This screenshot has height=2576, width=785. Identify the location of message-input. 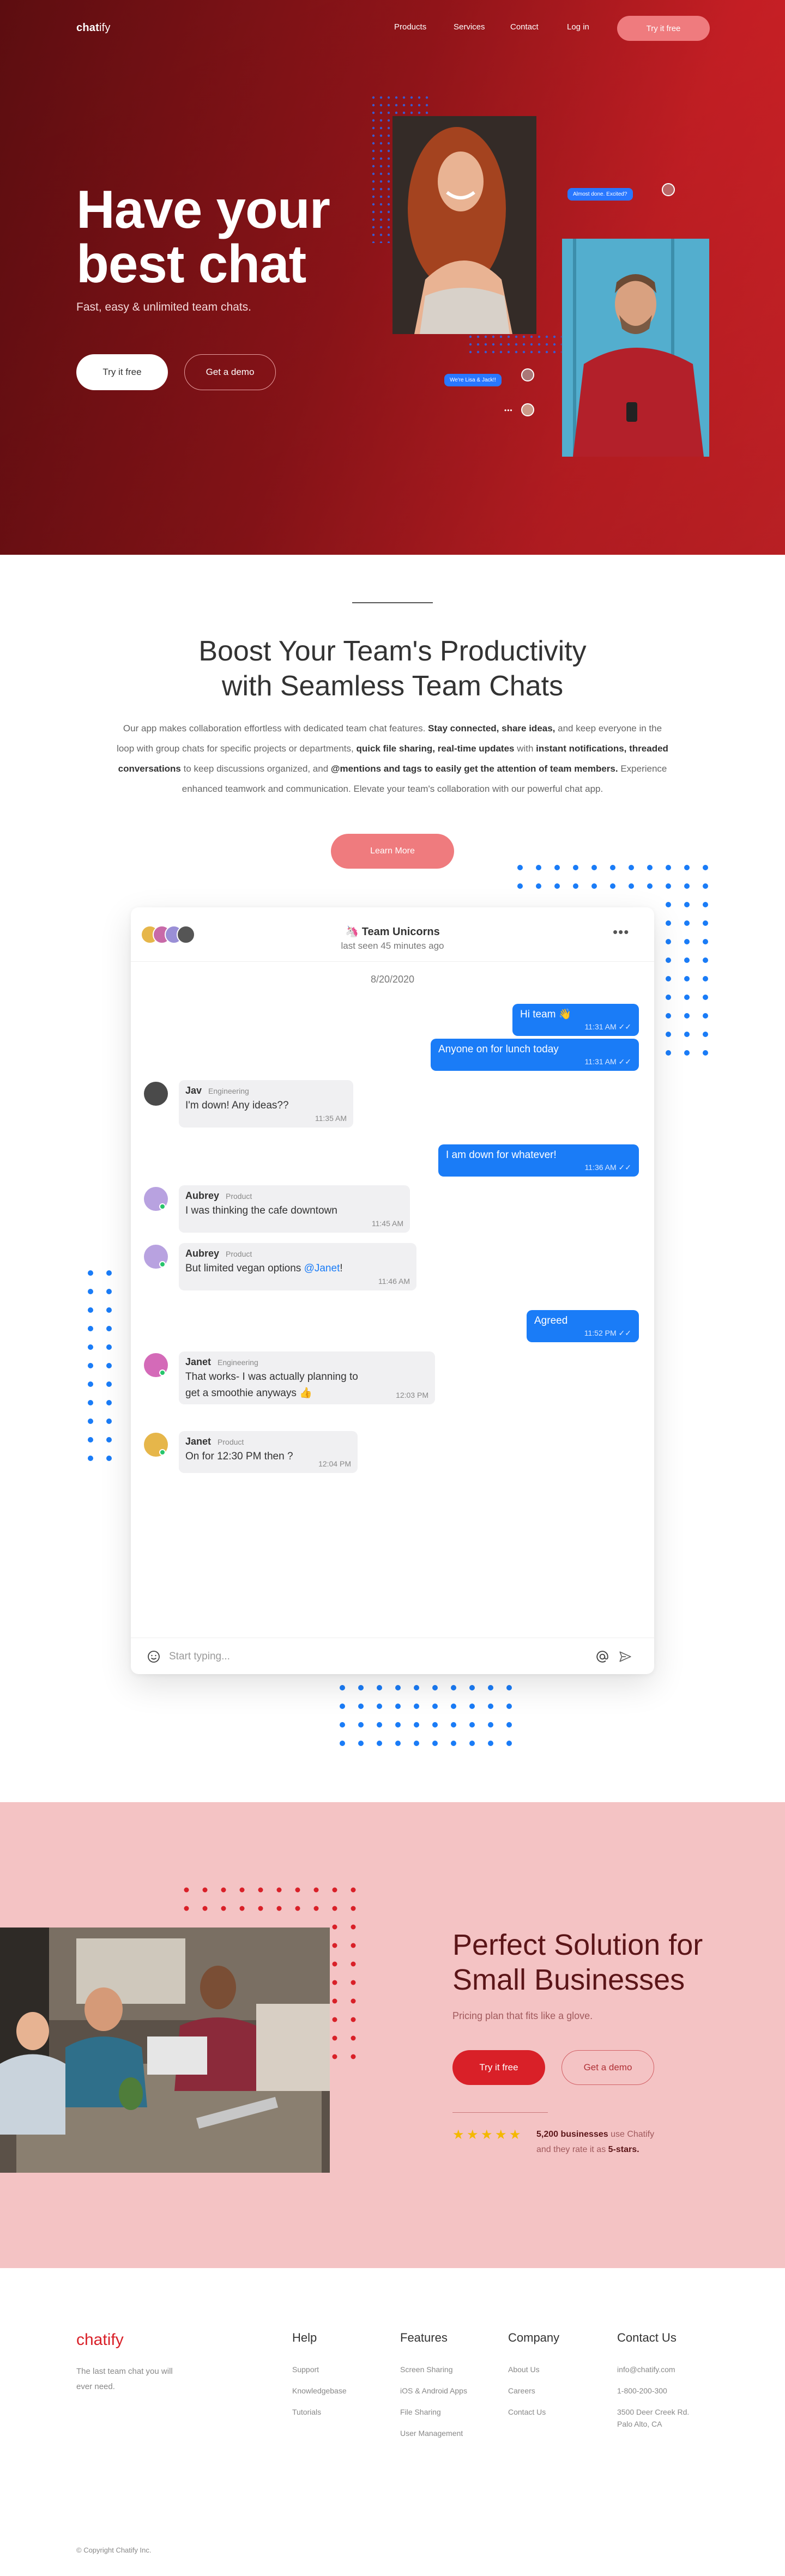
(360, 1656).